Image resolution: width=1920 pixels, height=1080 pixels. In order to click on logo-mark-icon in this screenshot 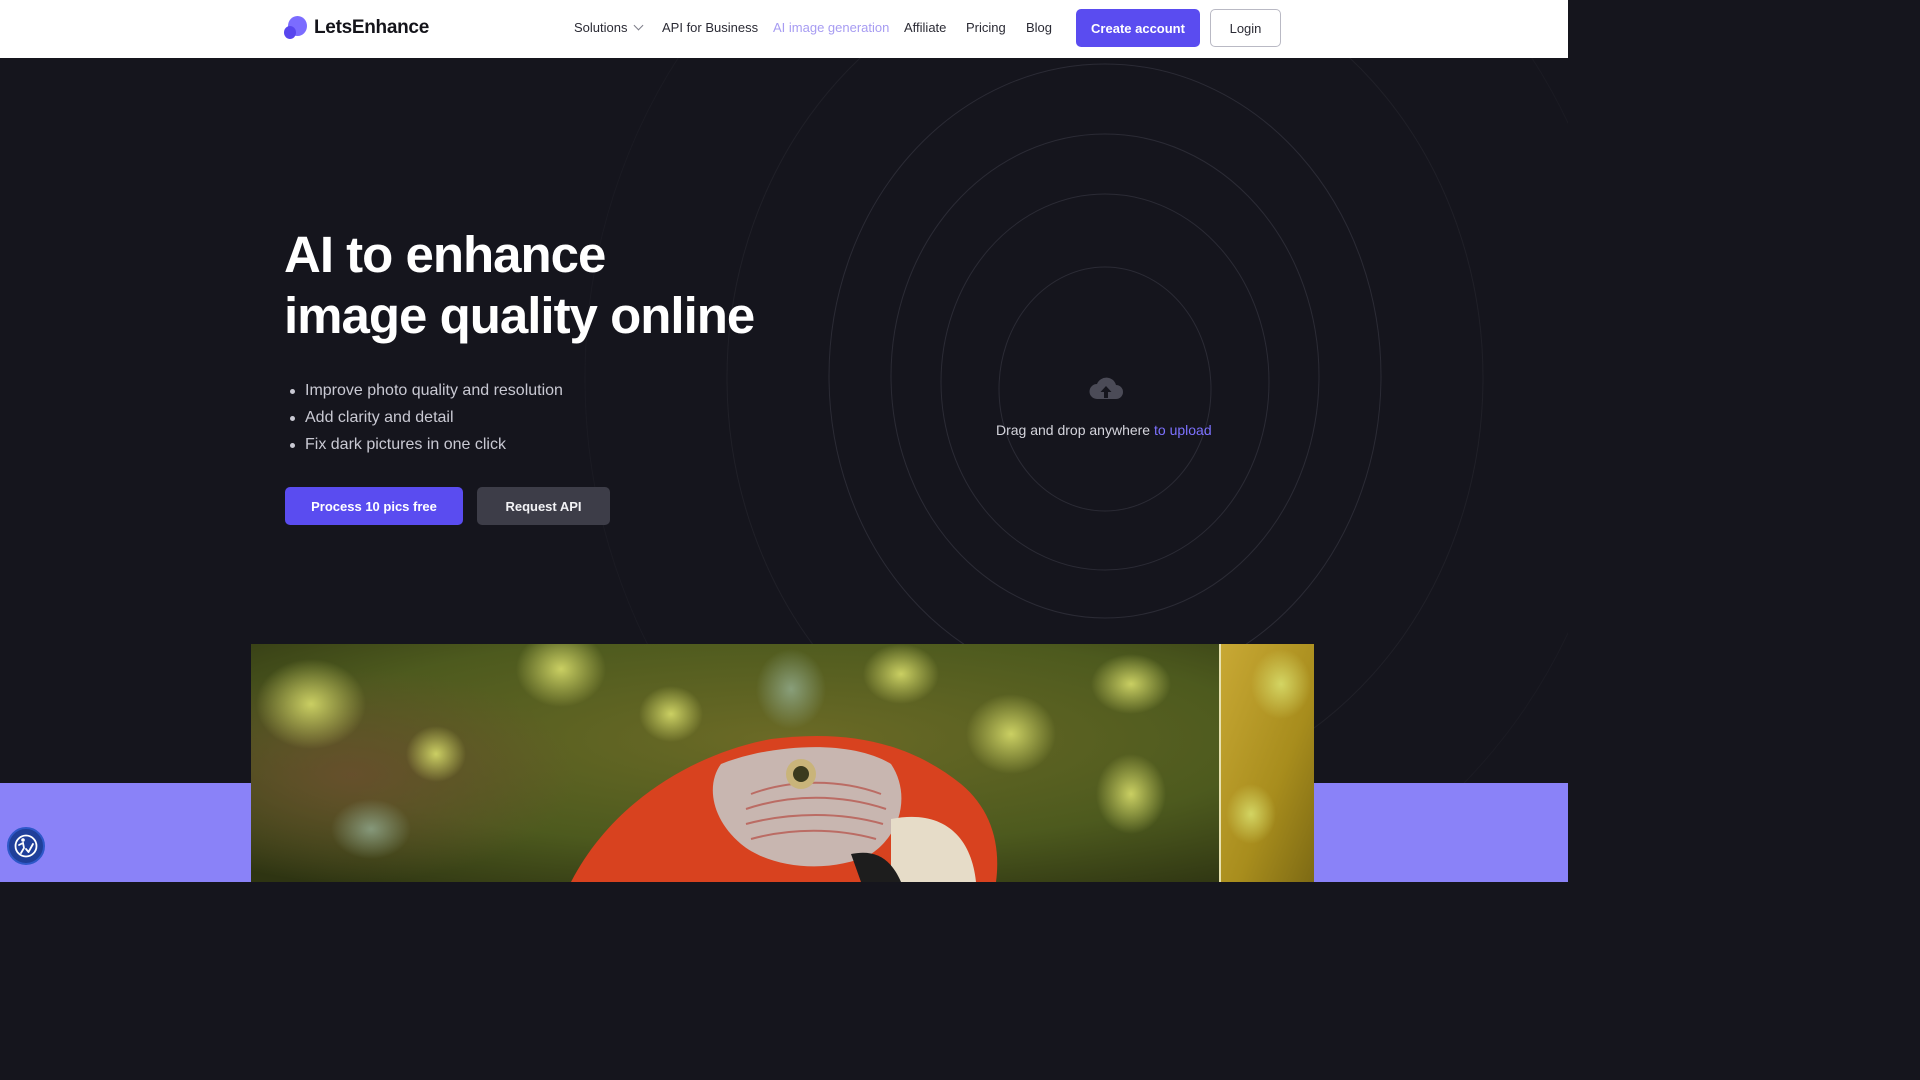, I will do `click(296, 28)`.